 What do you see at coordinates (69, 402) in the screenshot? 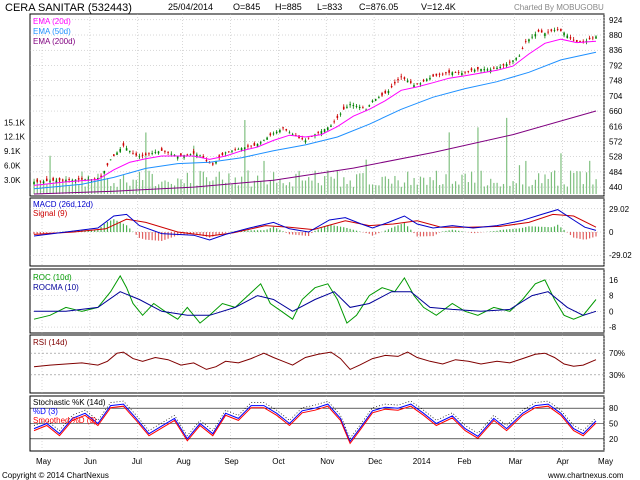
I see `legend-stoch-k: Stochastic %K (14d)` at bounding box center [69, 402].